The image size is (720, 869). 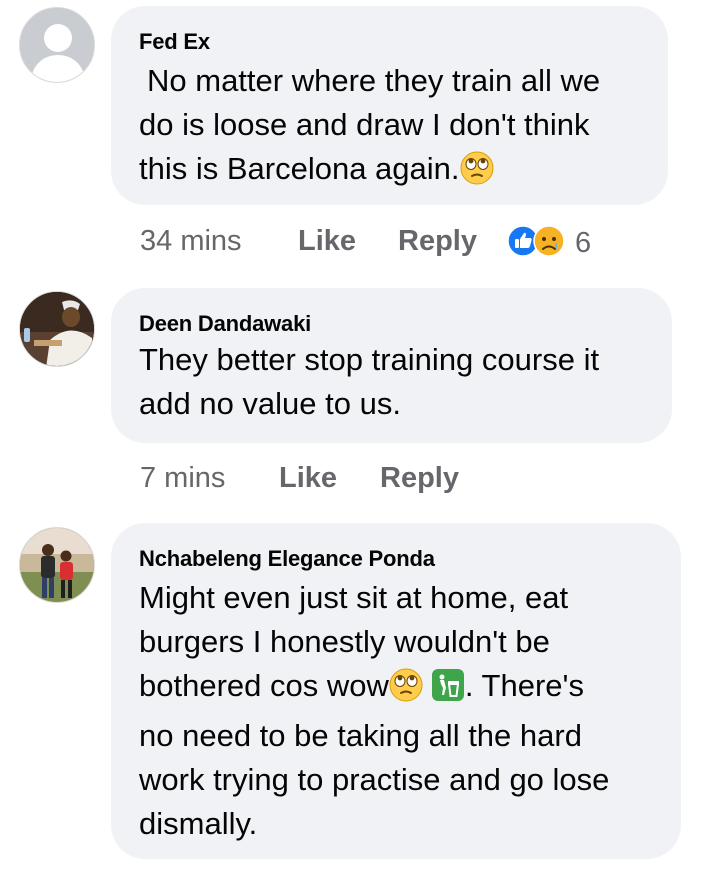 What do you see at coordinates (225, 324) in the screenshot?
I see `comment-author: Deen Dandawaki` at bounding box center [225, 324].